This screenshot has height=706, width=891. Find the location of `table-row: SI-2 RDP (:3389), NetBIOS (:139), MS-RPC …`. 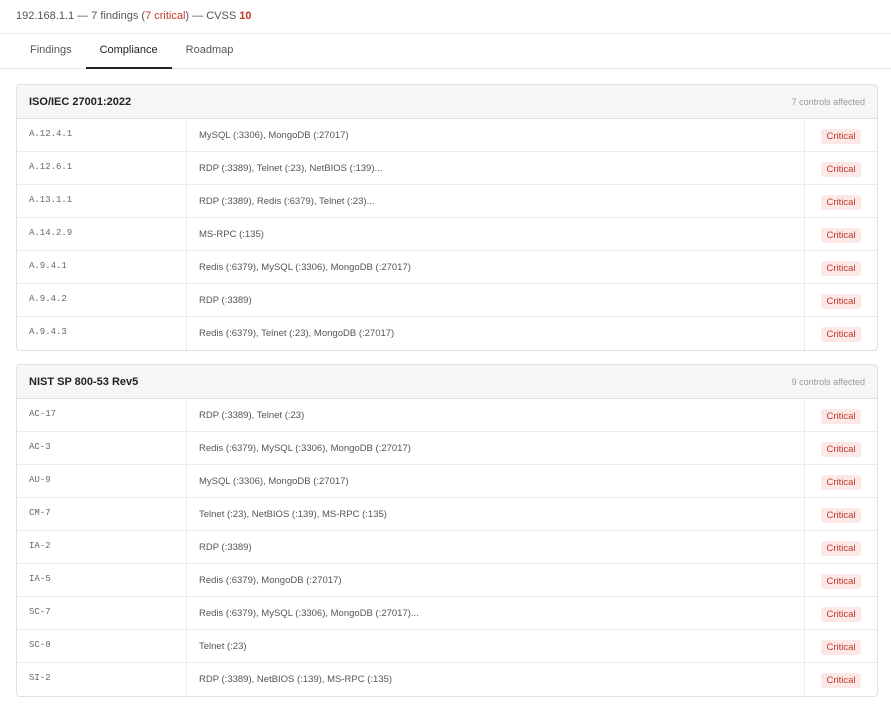

table-row: SI-2 RDP (:3389), NetBIOS (:139), MS-RPC … is located at coordinates (447, 679).